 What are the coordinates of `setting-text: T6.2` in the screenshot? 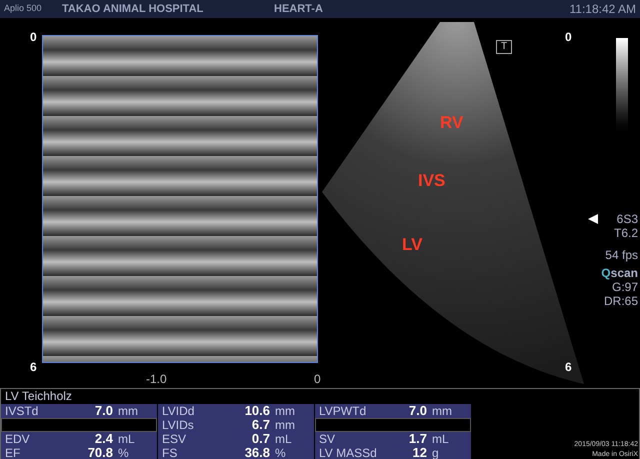 It's located at (626, 233).